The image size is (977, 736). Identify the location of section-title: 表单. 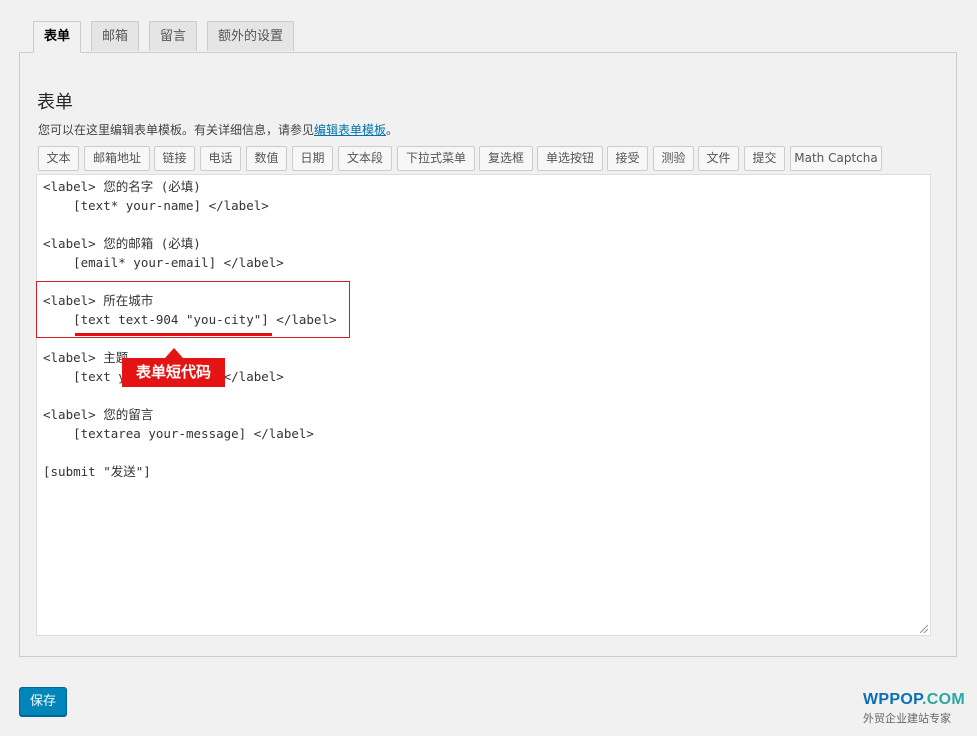
(55, 102).